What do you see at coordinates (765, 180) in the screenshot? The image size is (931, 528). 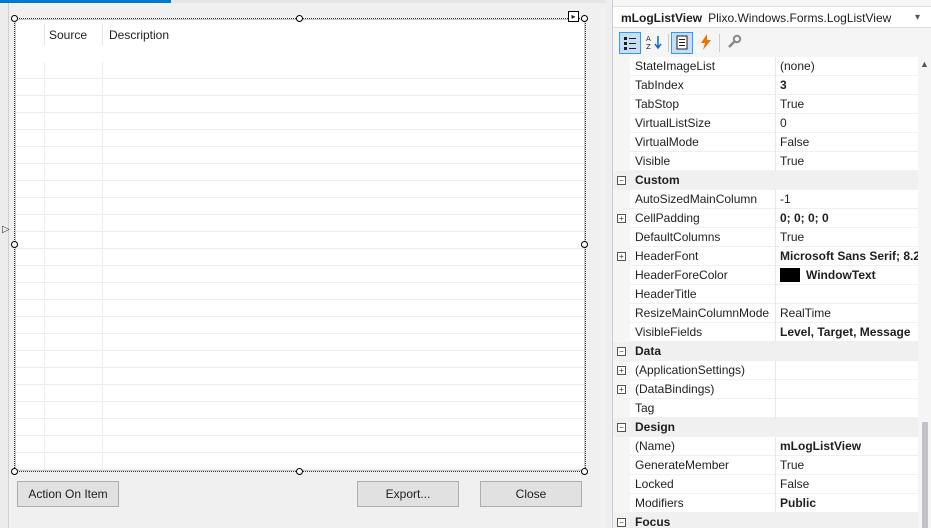 I see `category-custom: − Custom` at bounding box center [765, 180].